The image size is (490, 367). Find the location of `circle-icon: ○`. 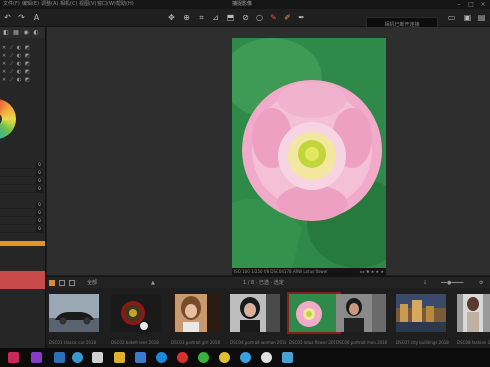

circle-icon: ○ is located at coordinates (259, 17).